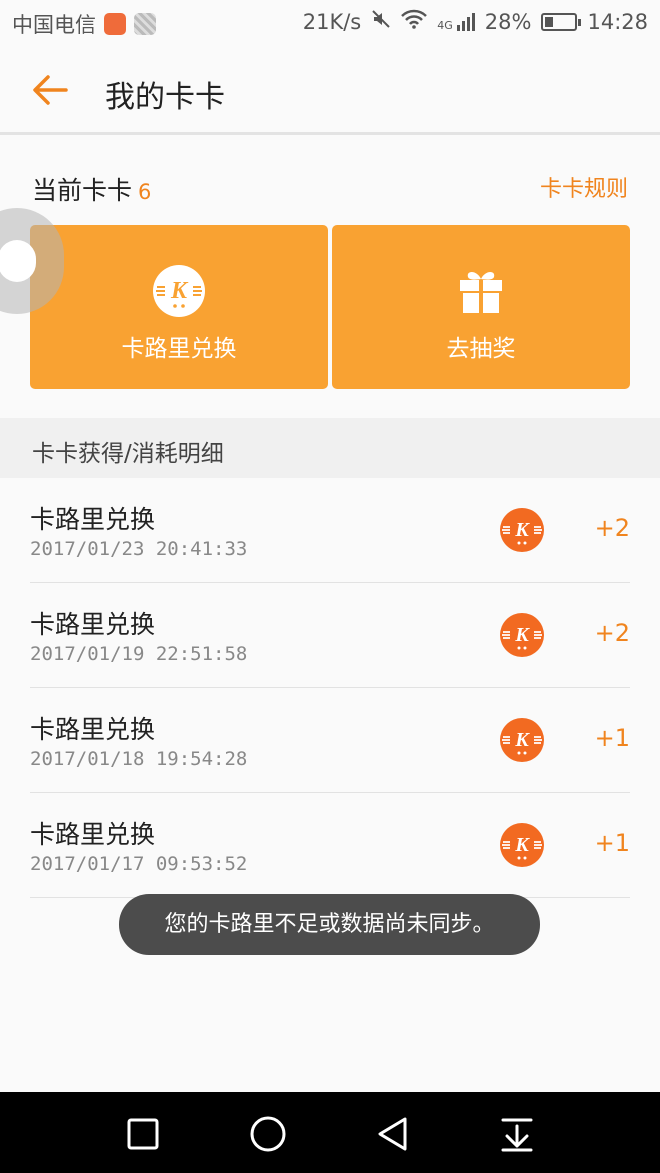  Describe the element at coordinates (561, 21) in the screenshot. I see `battery-icon` at that location.